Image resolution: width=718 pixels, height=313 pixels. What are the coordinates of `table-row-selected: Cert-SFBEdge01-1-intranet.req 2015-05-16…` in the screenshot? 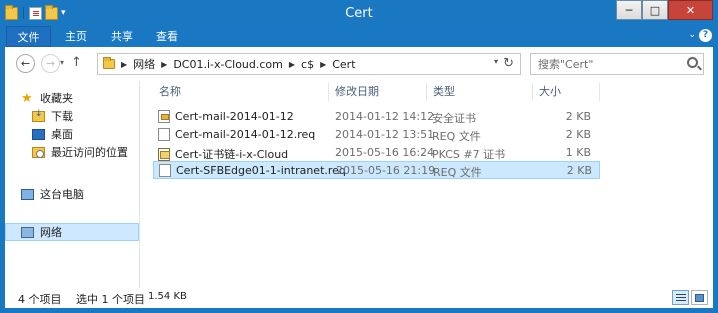 It's located at (376, 170).